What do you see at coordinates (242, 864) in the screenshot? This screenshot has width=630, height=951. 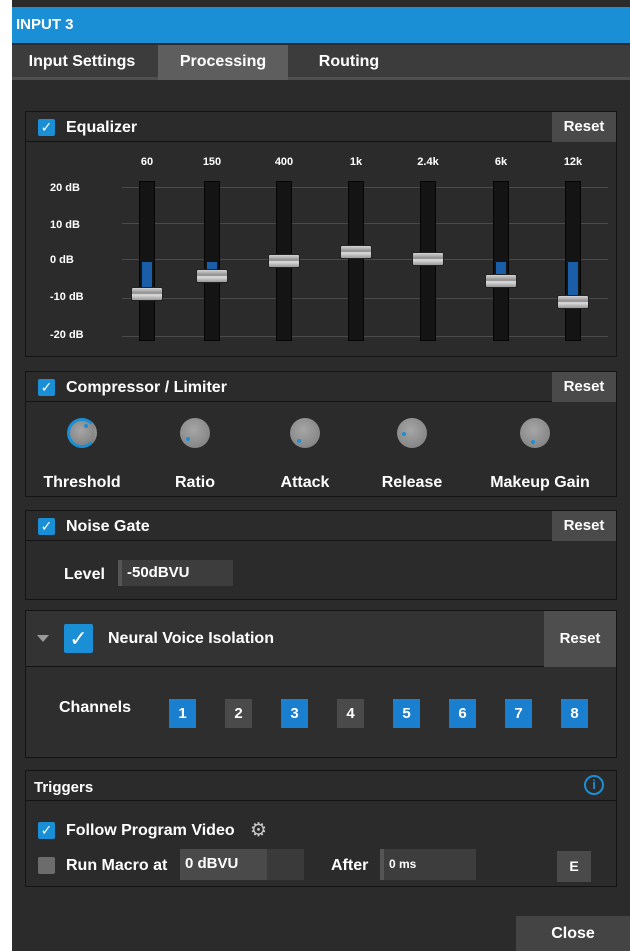 I see `run-macro-threshold-field: 0 dBVU` at bounding box center [242, 864].